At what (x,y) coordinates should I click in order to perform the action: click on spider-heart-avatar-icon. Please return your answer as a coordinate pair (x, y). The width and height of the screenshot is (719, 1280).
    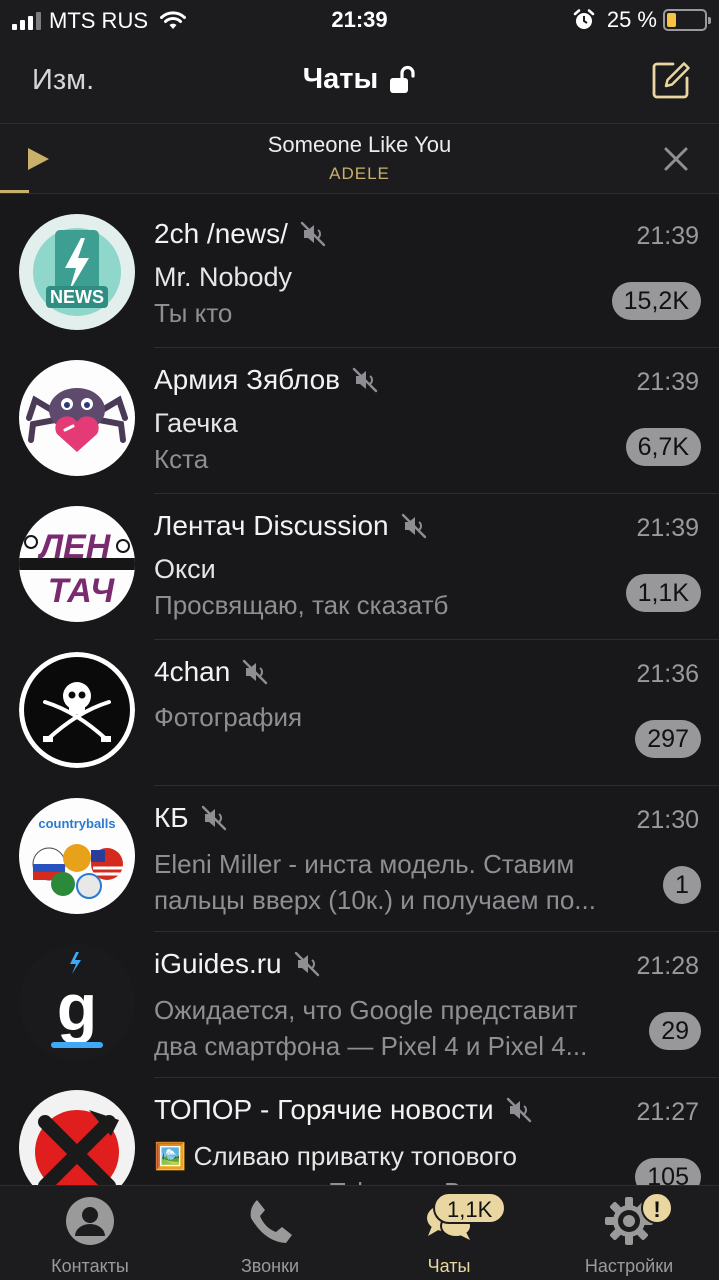
    Looking at the image, I should click on (77, 418).